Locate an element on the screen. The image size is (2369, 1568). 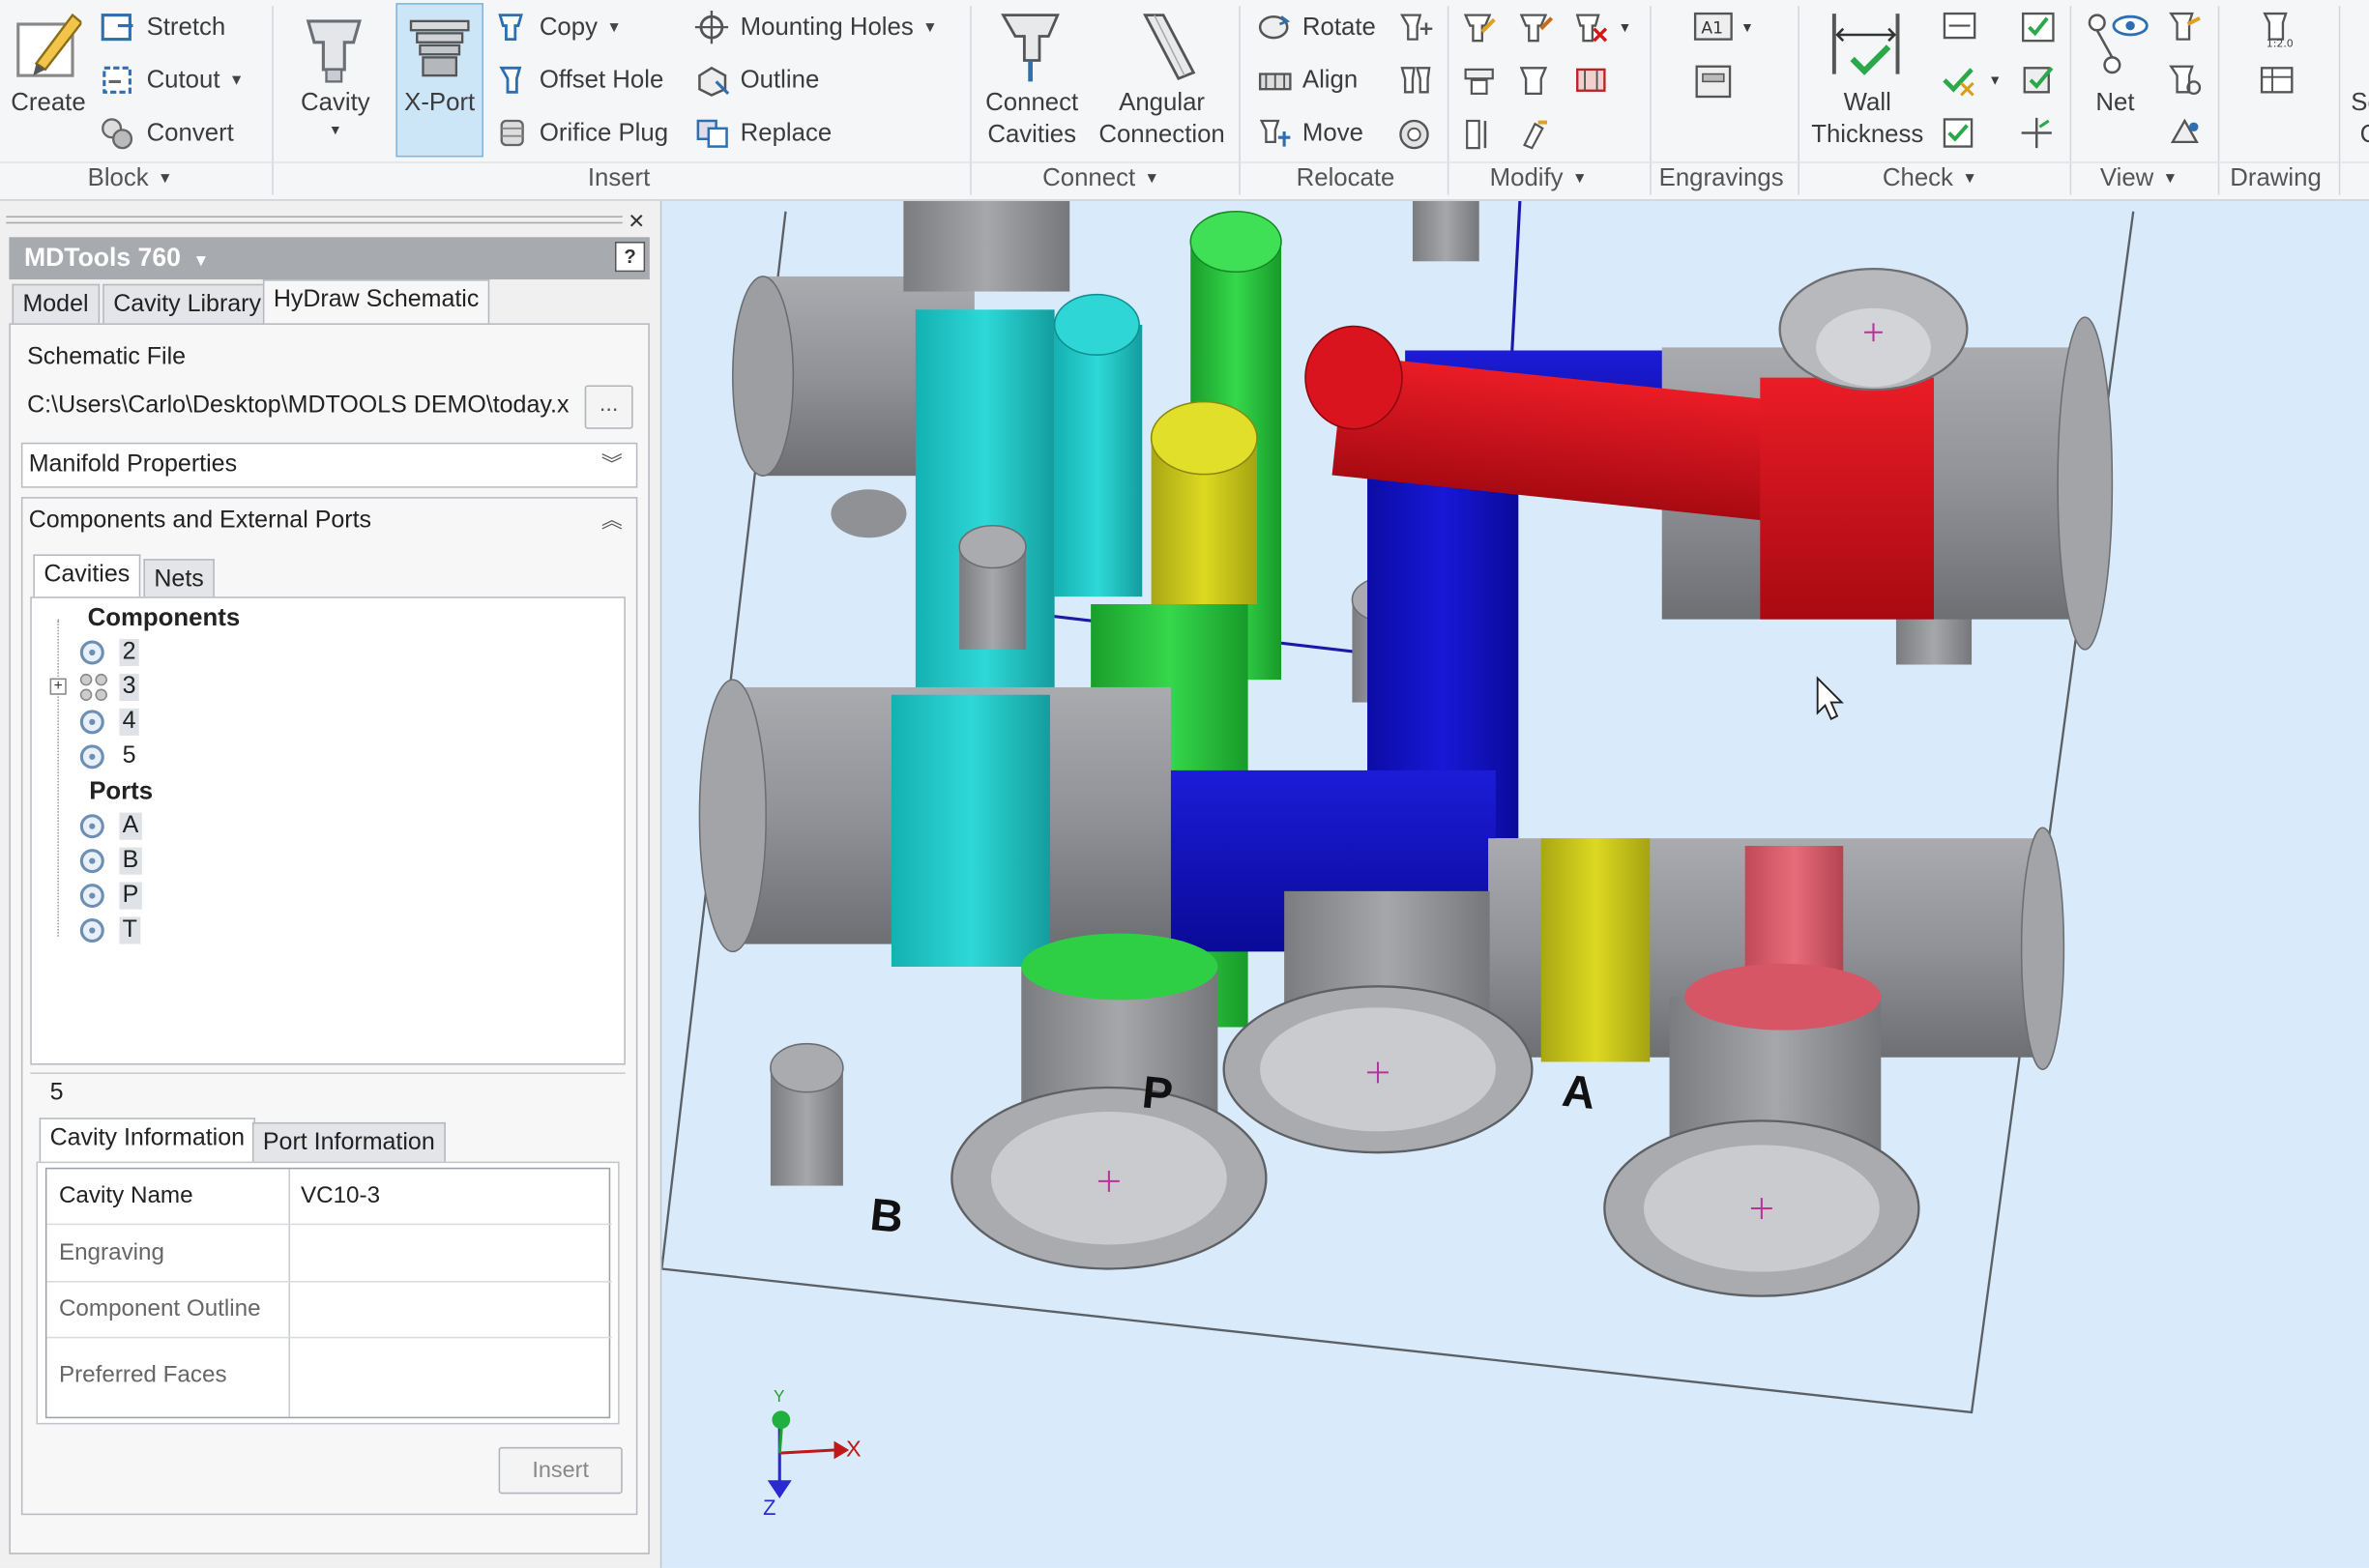
help-icon: ? is located at coordinates (630, 257).